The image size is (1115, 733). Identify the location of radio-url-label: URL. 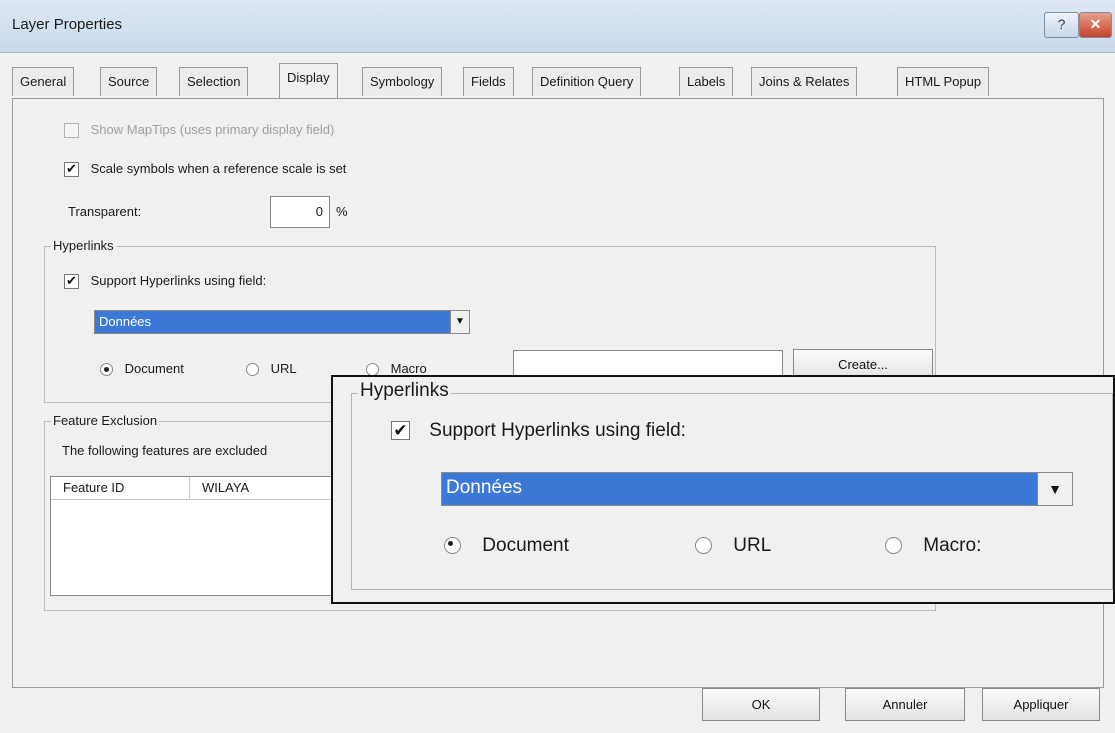
(283, 368).